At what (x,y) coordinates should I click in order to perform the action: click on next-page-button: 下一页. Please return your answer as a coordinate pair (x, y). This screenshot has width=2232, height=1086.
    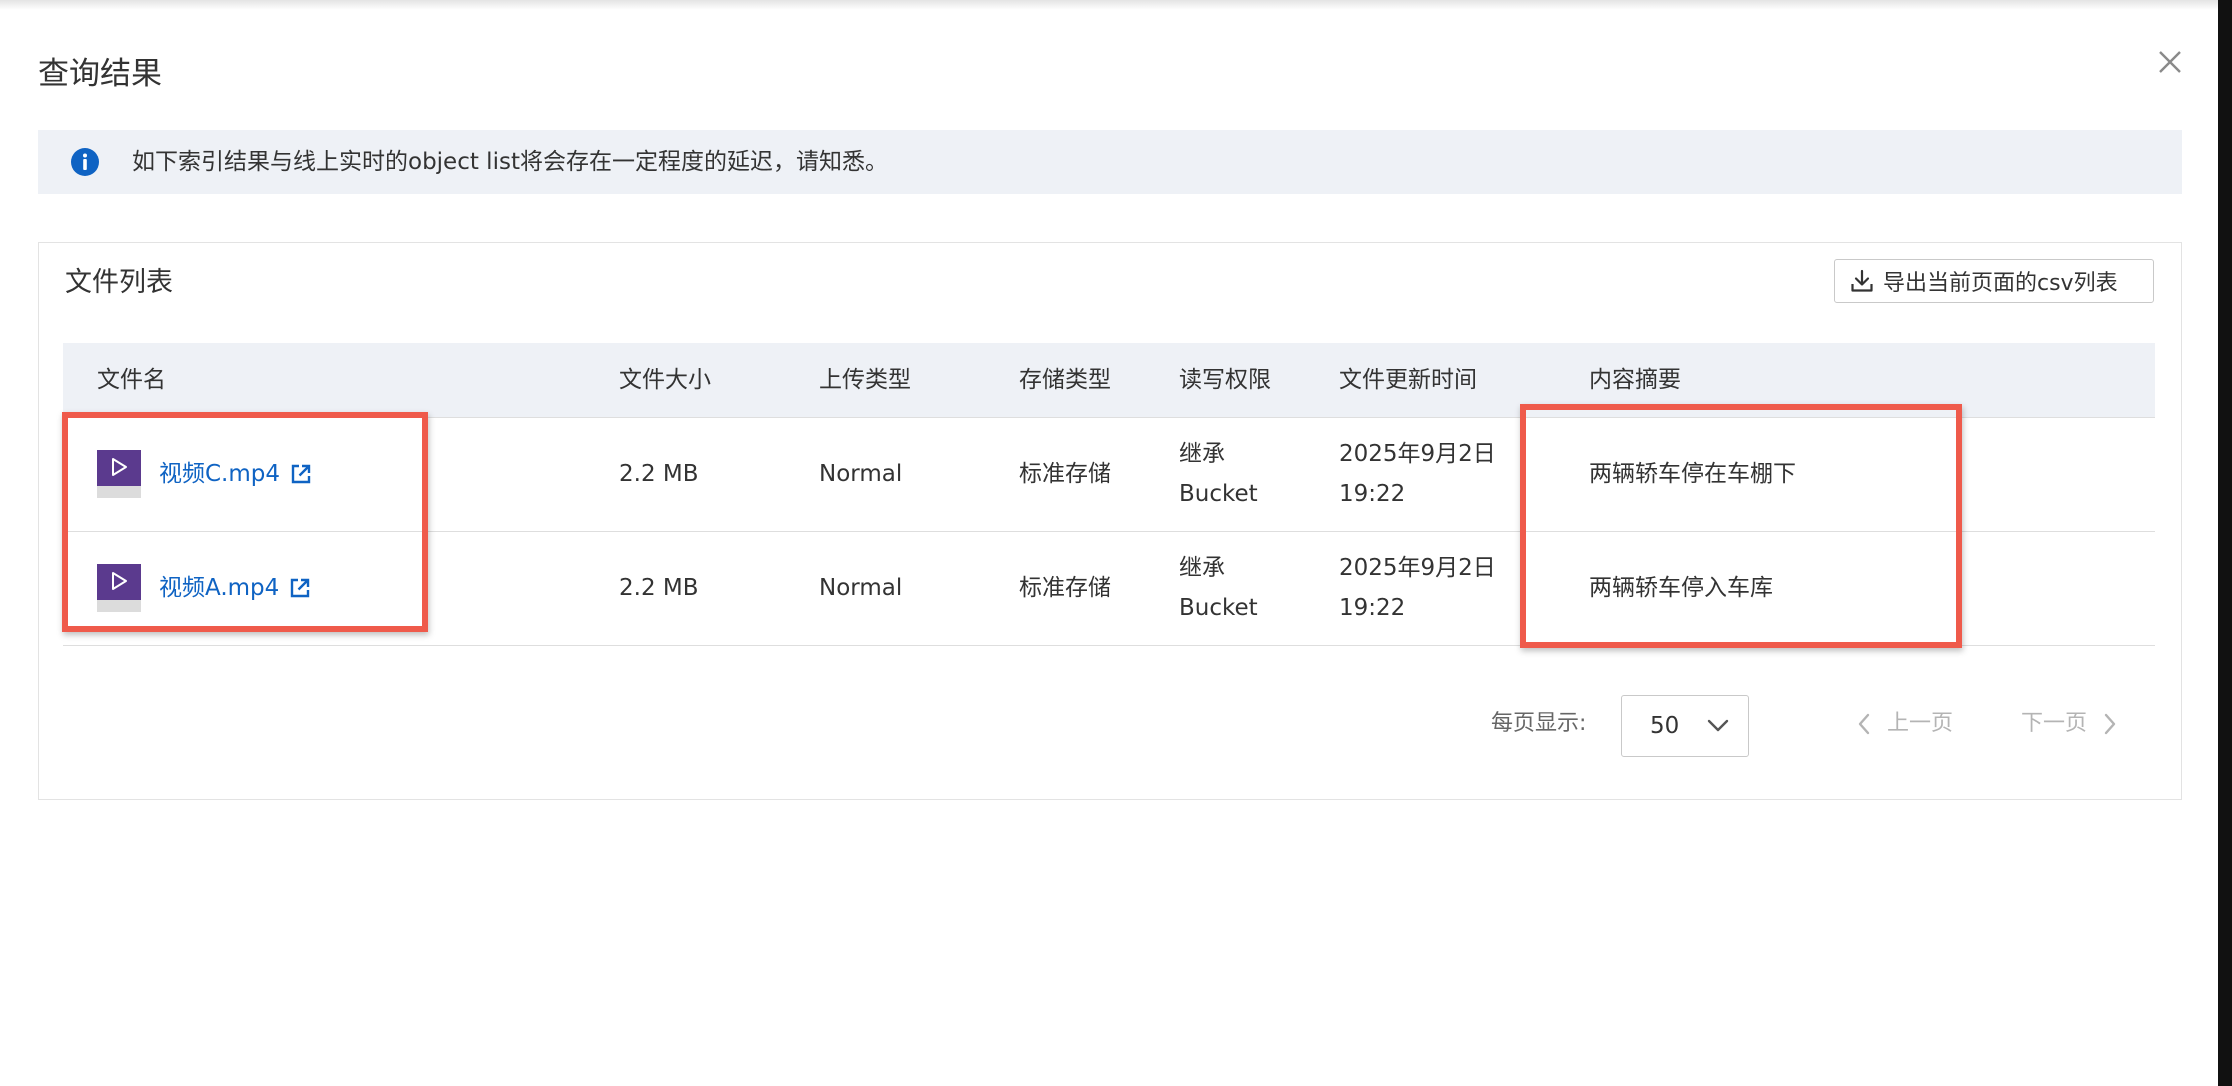
    Looking at the image, I should click on (2070, 724).